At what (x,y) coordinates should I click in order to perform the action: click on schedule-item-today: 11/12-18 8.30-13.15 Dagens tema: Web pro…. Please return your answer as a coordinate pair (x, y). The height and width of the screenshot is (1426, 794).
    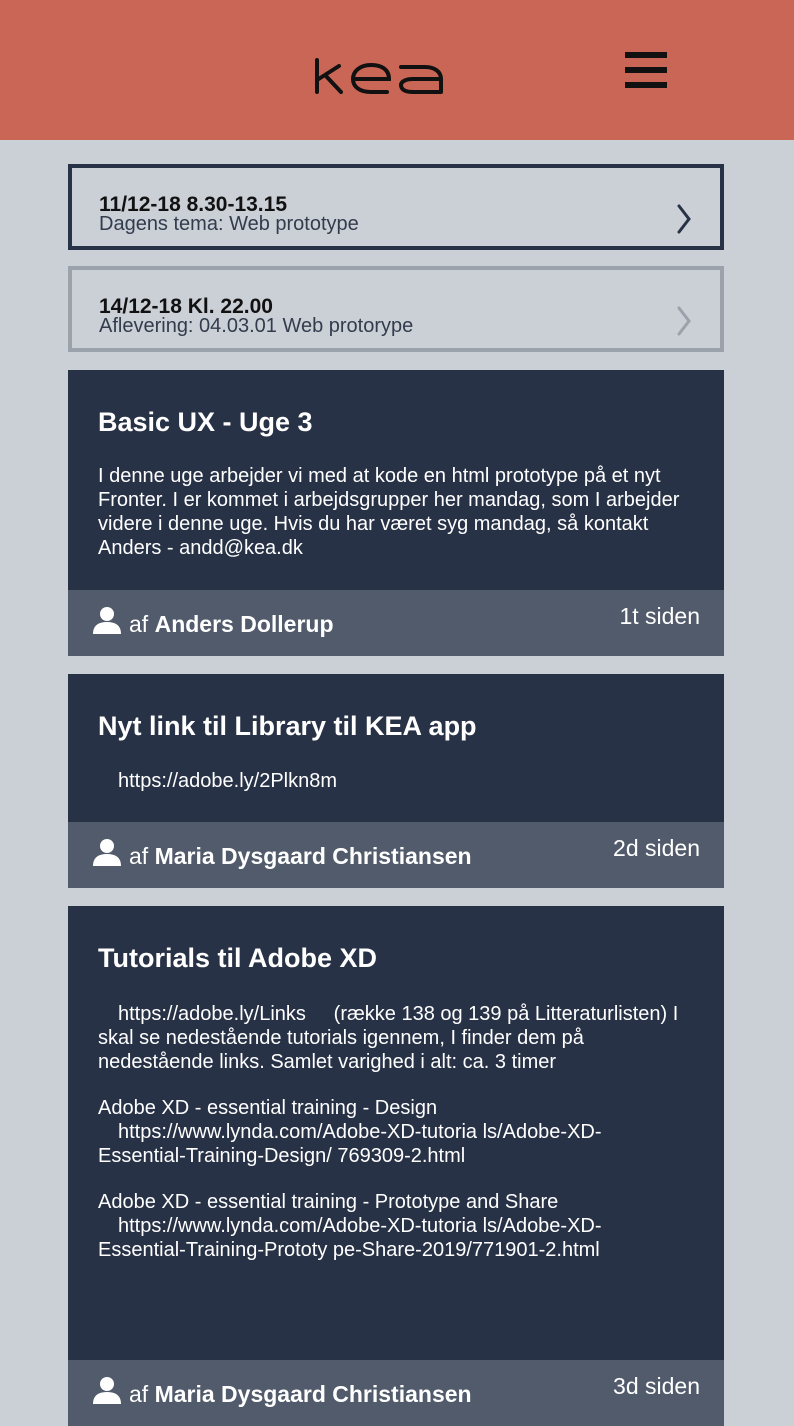
    Looking at the image, I should click on (396, 207).